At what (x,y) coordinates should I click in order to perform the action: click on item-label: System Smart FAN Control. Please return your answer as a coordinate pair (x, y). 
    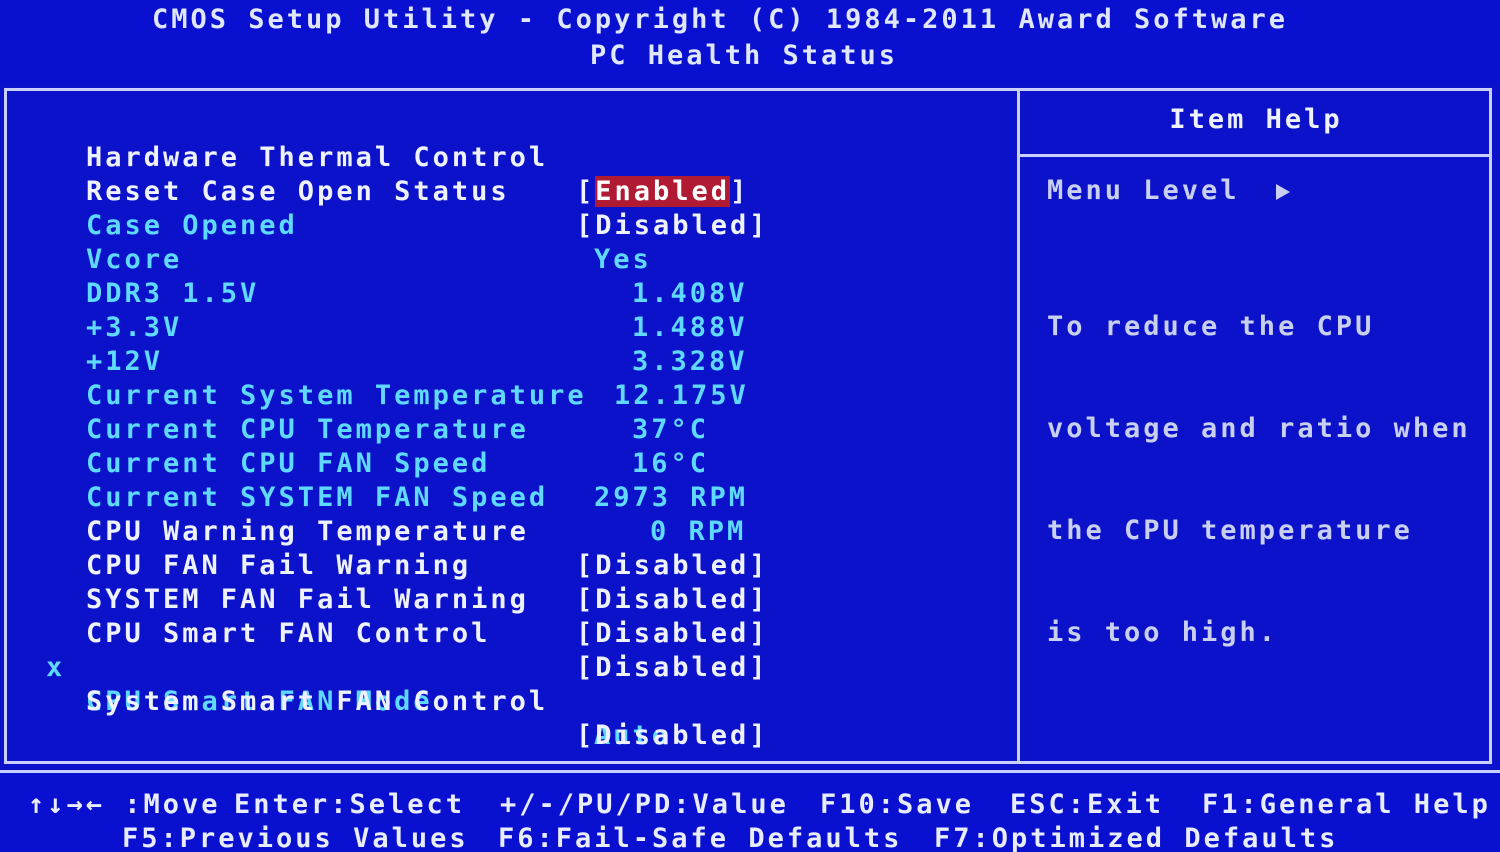
    Looking at the image, I should click on (317, 701).